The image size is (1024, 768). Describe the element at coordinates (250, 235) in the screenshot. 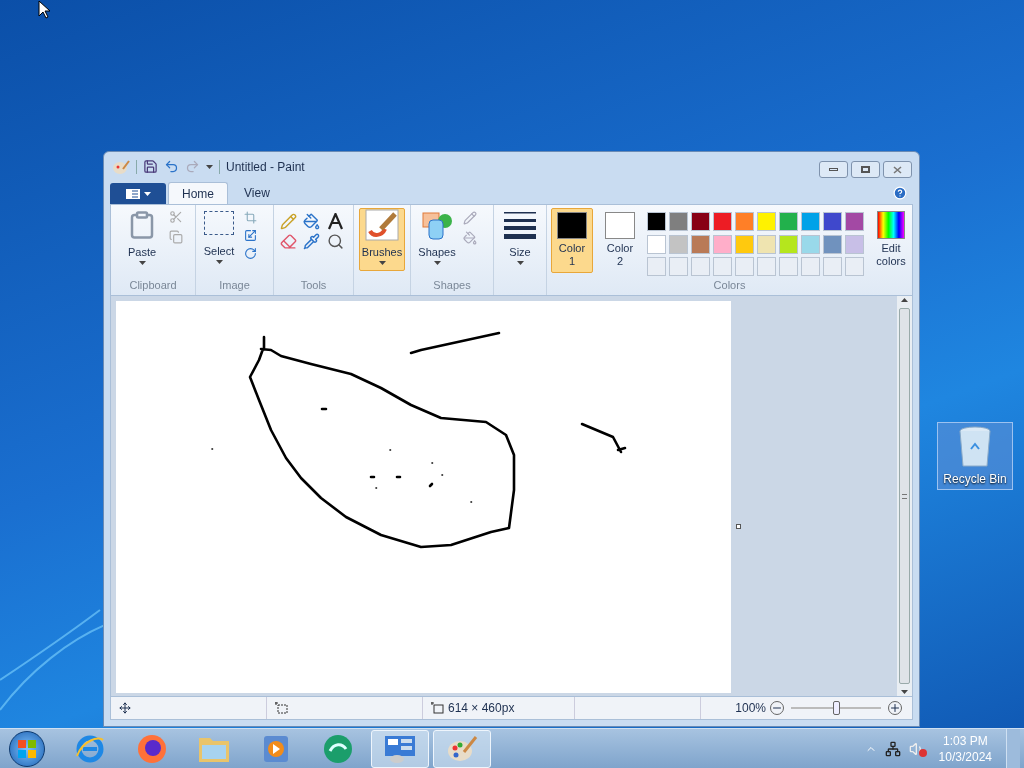

I see `resize-icon` at that location.